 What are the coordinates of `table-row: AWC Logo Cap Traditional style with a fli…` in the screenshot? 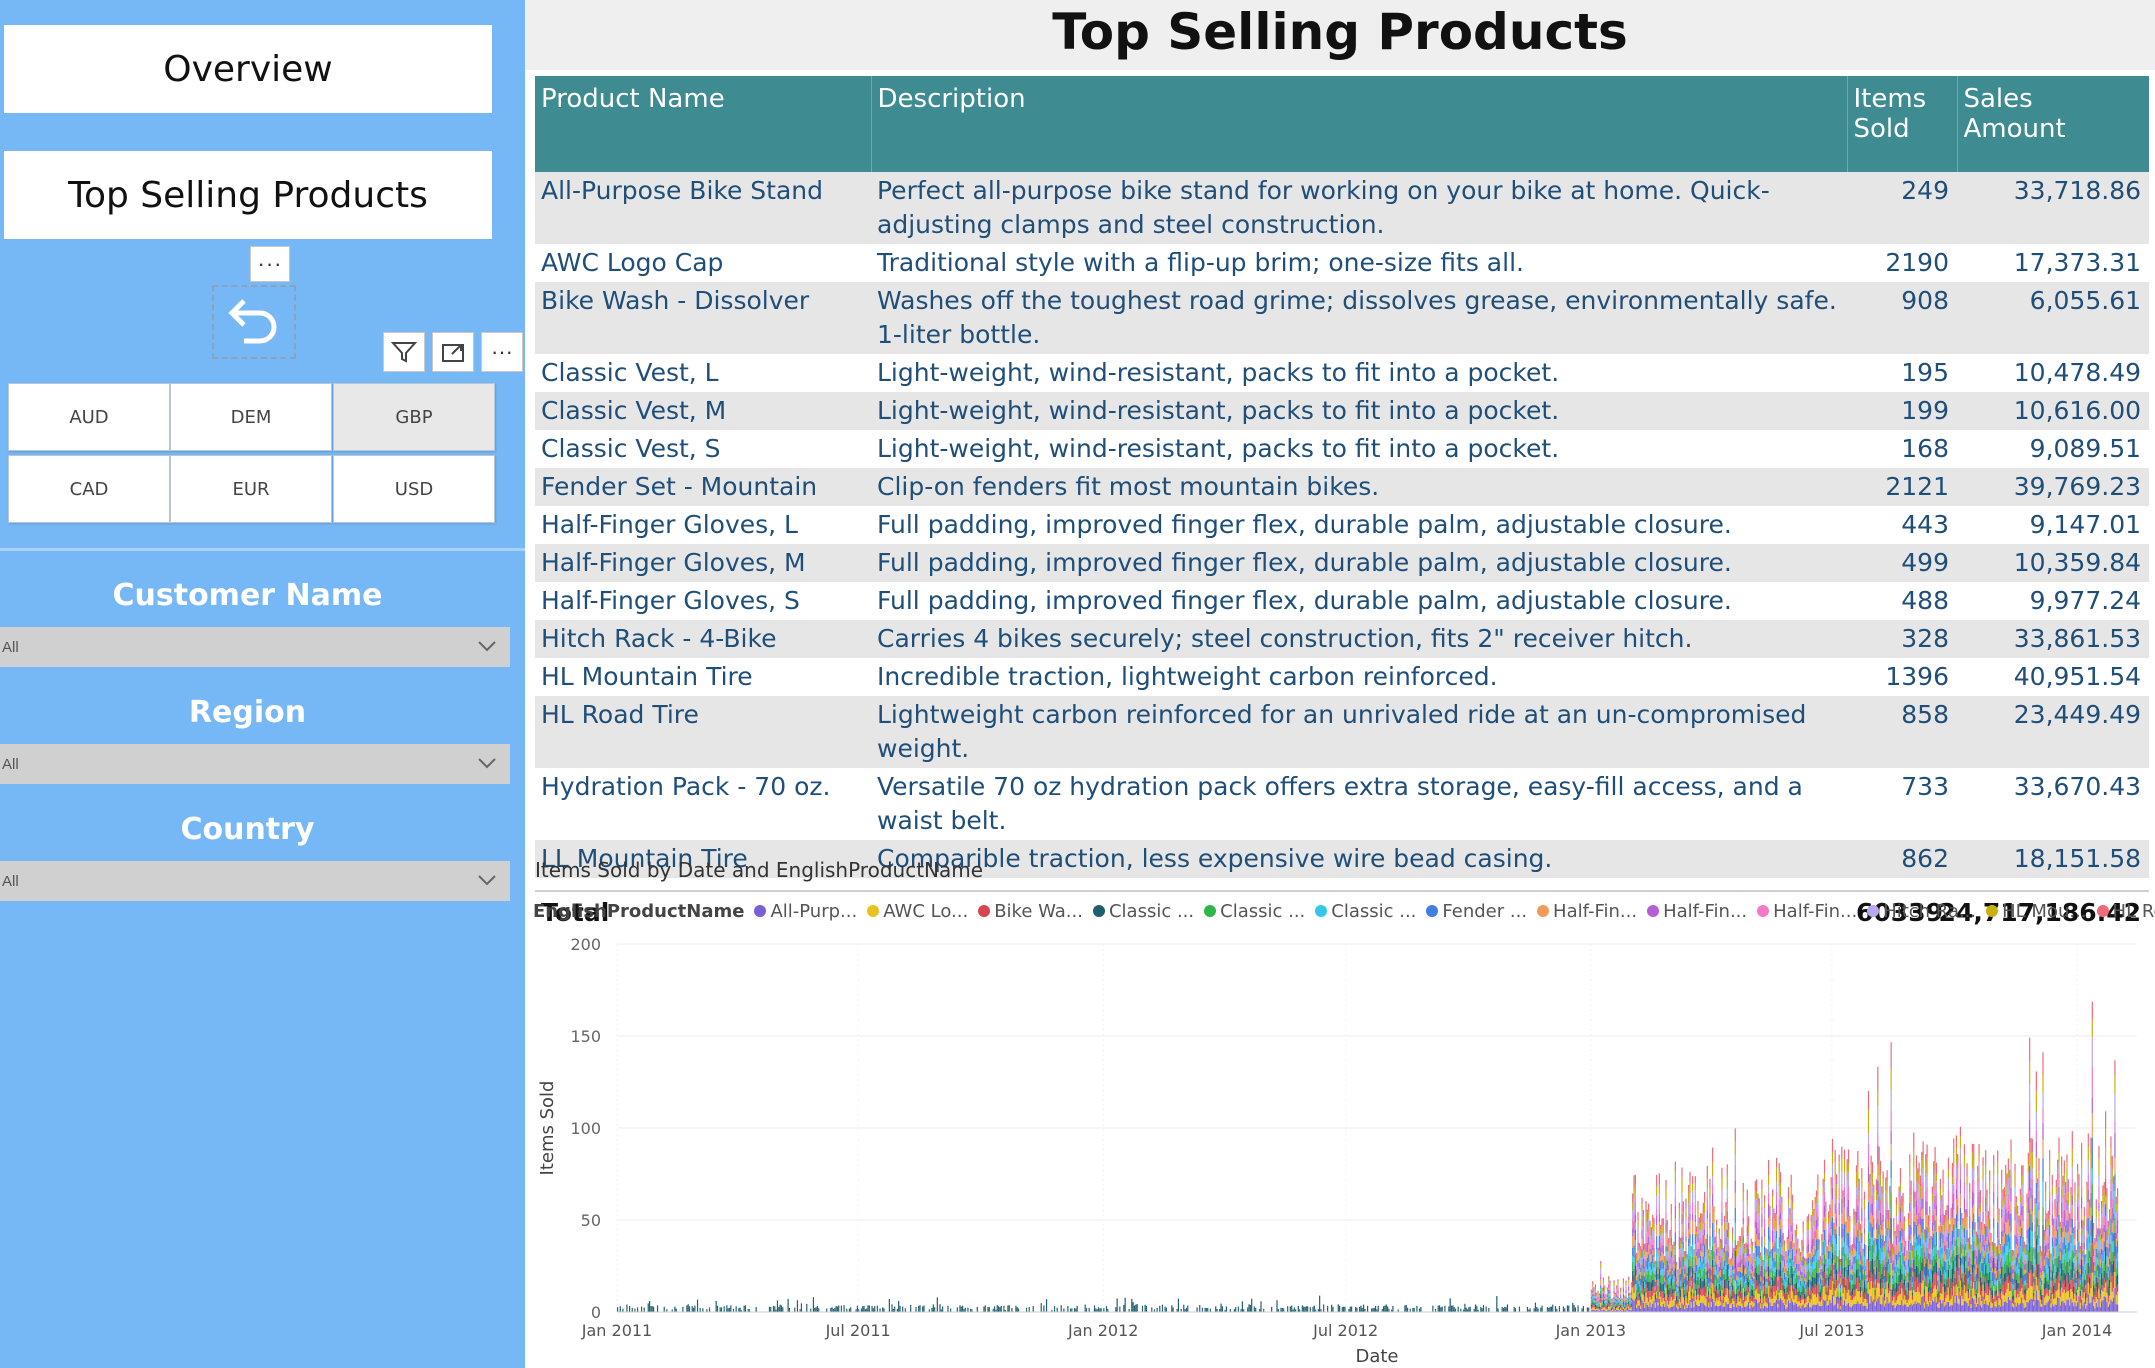 It's located at (1342, 263).